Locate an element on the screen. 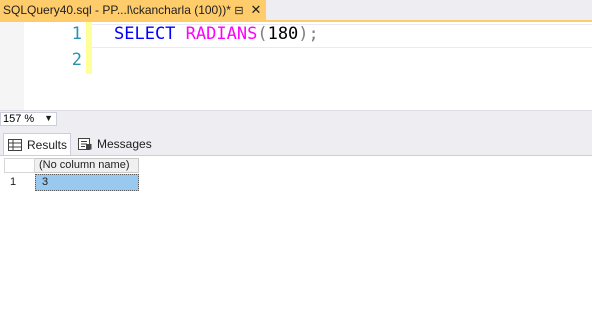 This screenshot has height=315, width=592. editor-zoom-bar: 157 % ▼ is located at coordinates (296, 118).